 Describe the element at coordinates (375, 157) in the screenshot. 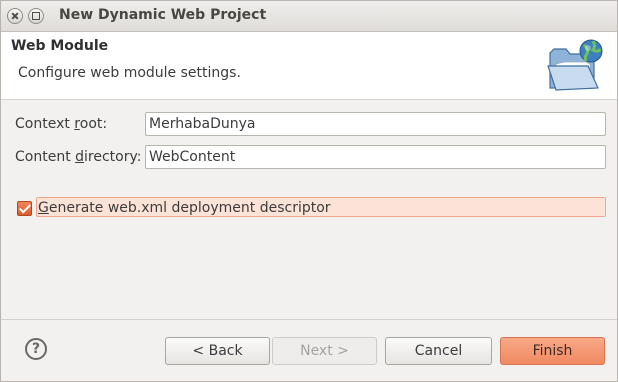

I see `content-directory-input` at that location.